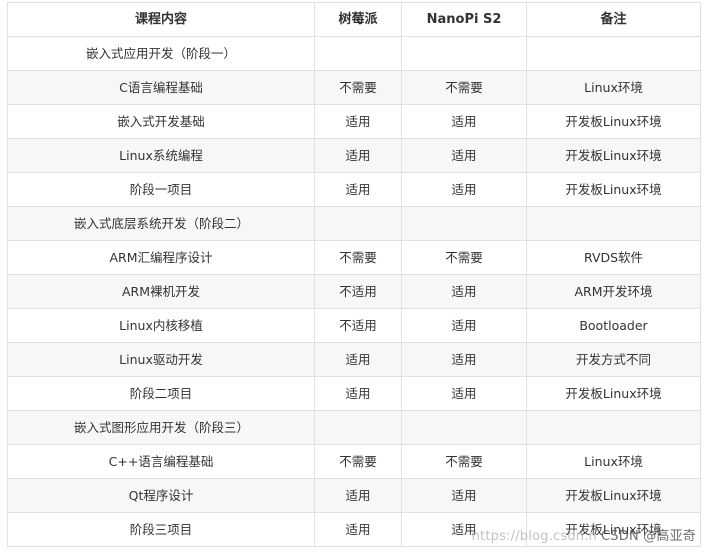 This screenshot has height=554, width=710. I want to click on section-title: 嵌入式图形应用开发（阶段三）, so click(162, 427).